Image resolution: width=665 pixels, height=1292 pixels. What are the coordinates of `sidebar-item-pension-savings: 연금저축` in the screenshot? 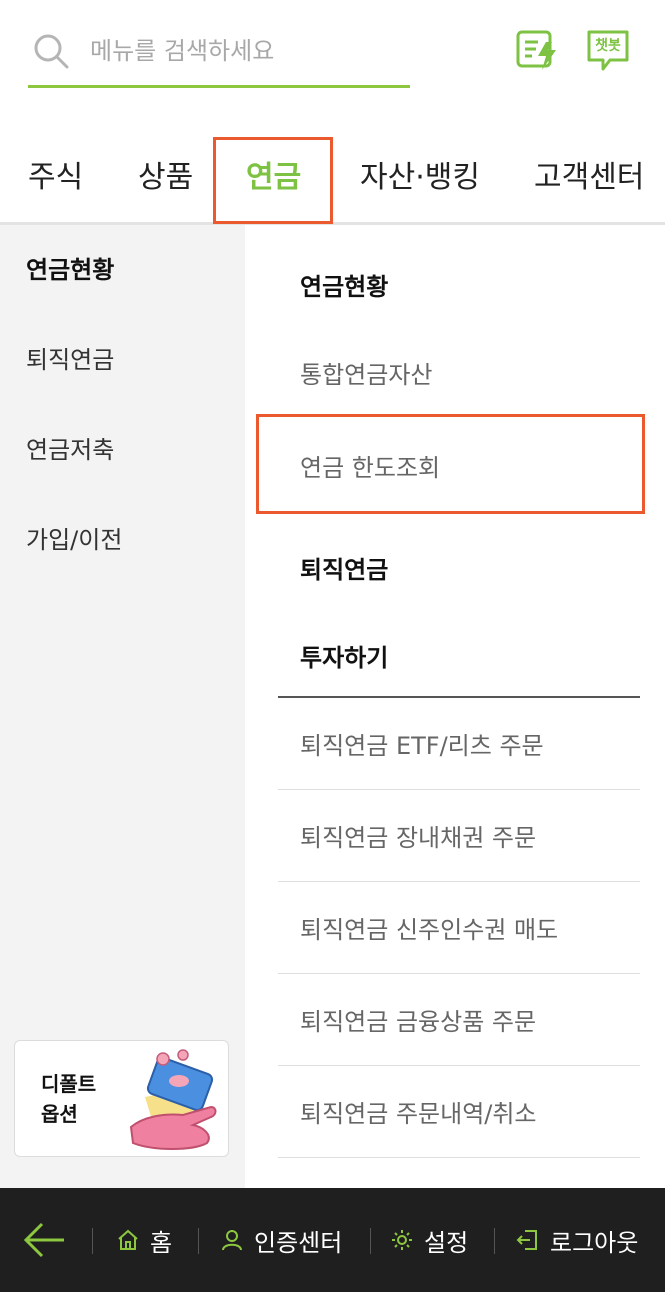 It's located at (122, 450).